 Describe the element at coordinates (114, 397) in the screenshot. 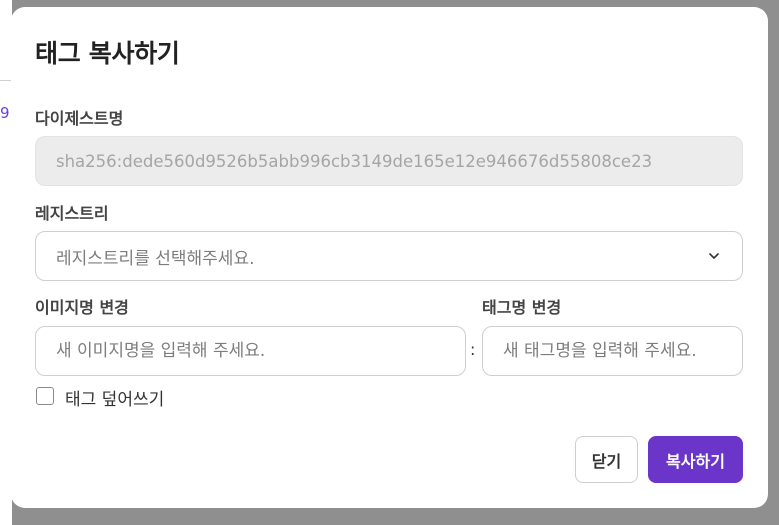

I see `overwrite-label: 태그 덮어쓰기` at that location.